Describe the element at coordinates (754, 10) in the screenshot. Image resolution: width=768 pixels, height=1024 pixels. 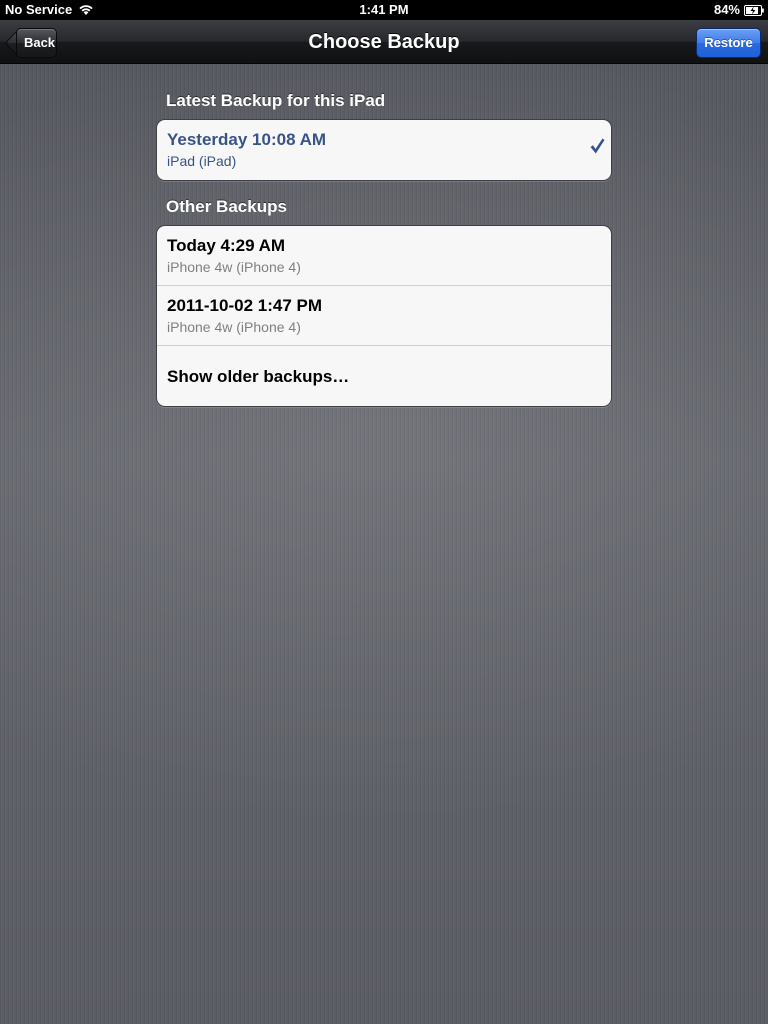
I see `battery-icon` at that location.